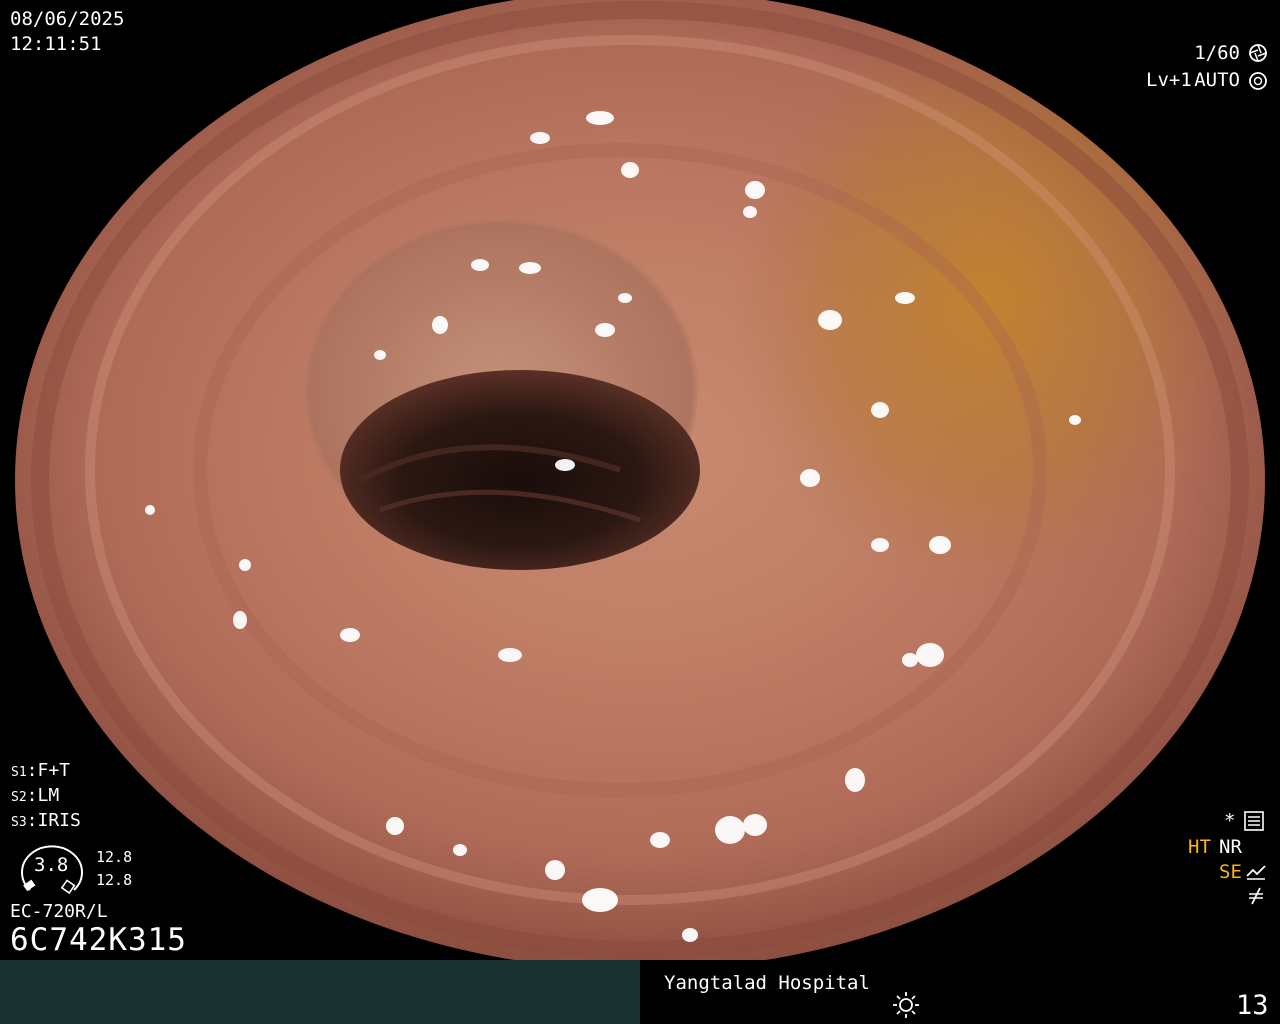  Describe the element at coordinates (1256, 896) in the screenshot. I see `lightning-icon` at that location.